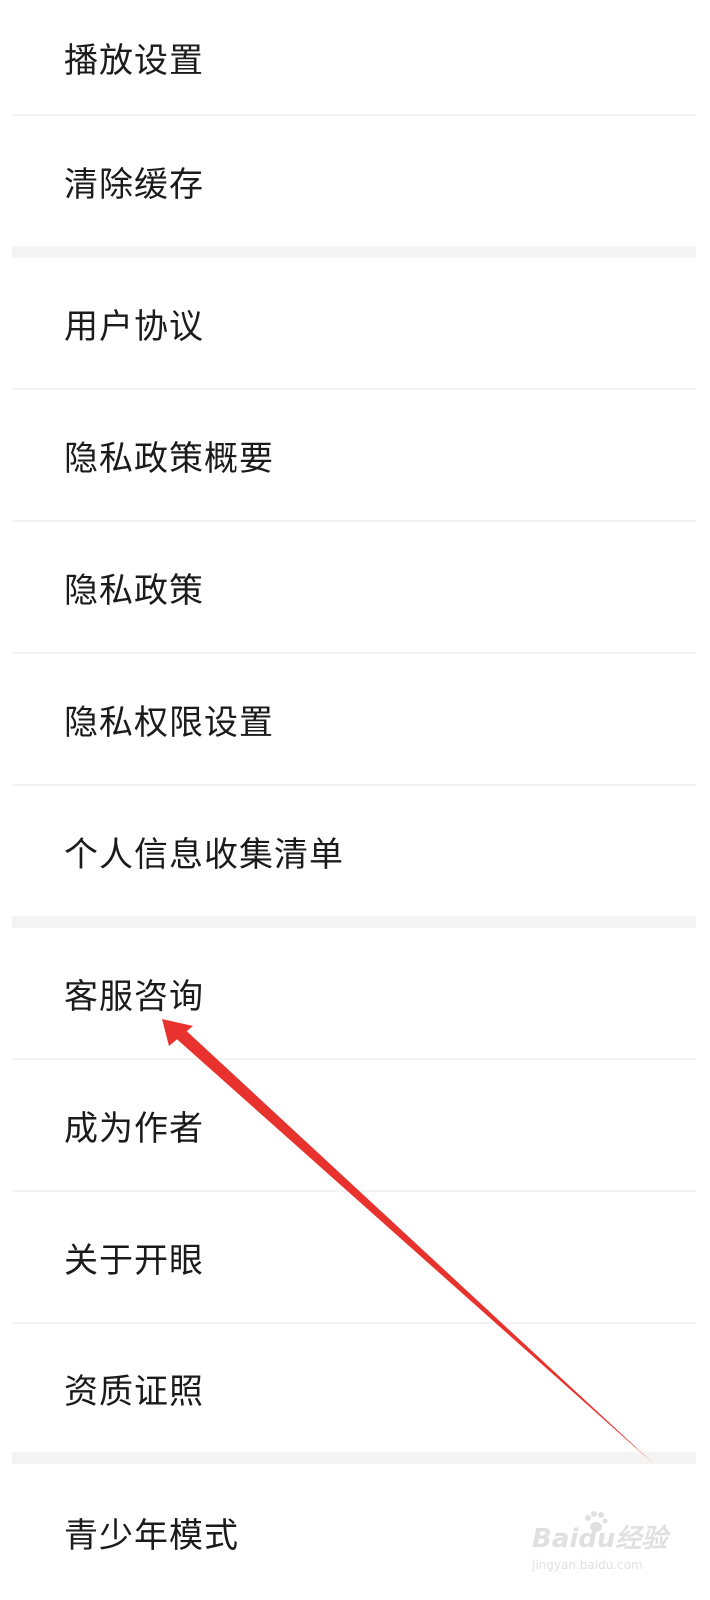 Image resolution: width=710 pixels, height=1600 pixels. Describe the element at coordinates (354, 323) in the screenshot. I see `settings-item-user-agreement: 用户协议` at that location.